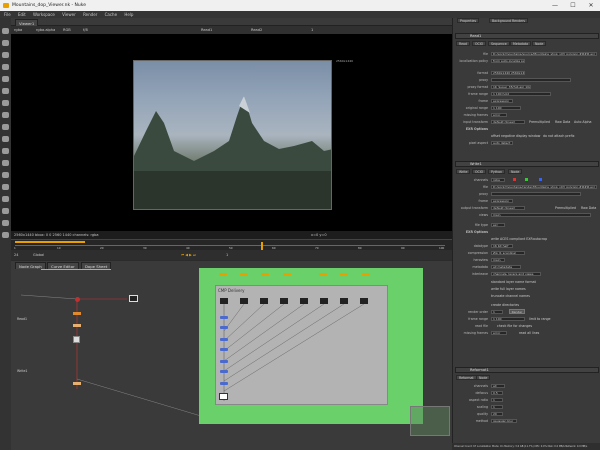 This screenshot has height=450, width=600. I want to click on time-tool-icon, so click(5, 55).